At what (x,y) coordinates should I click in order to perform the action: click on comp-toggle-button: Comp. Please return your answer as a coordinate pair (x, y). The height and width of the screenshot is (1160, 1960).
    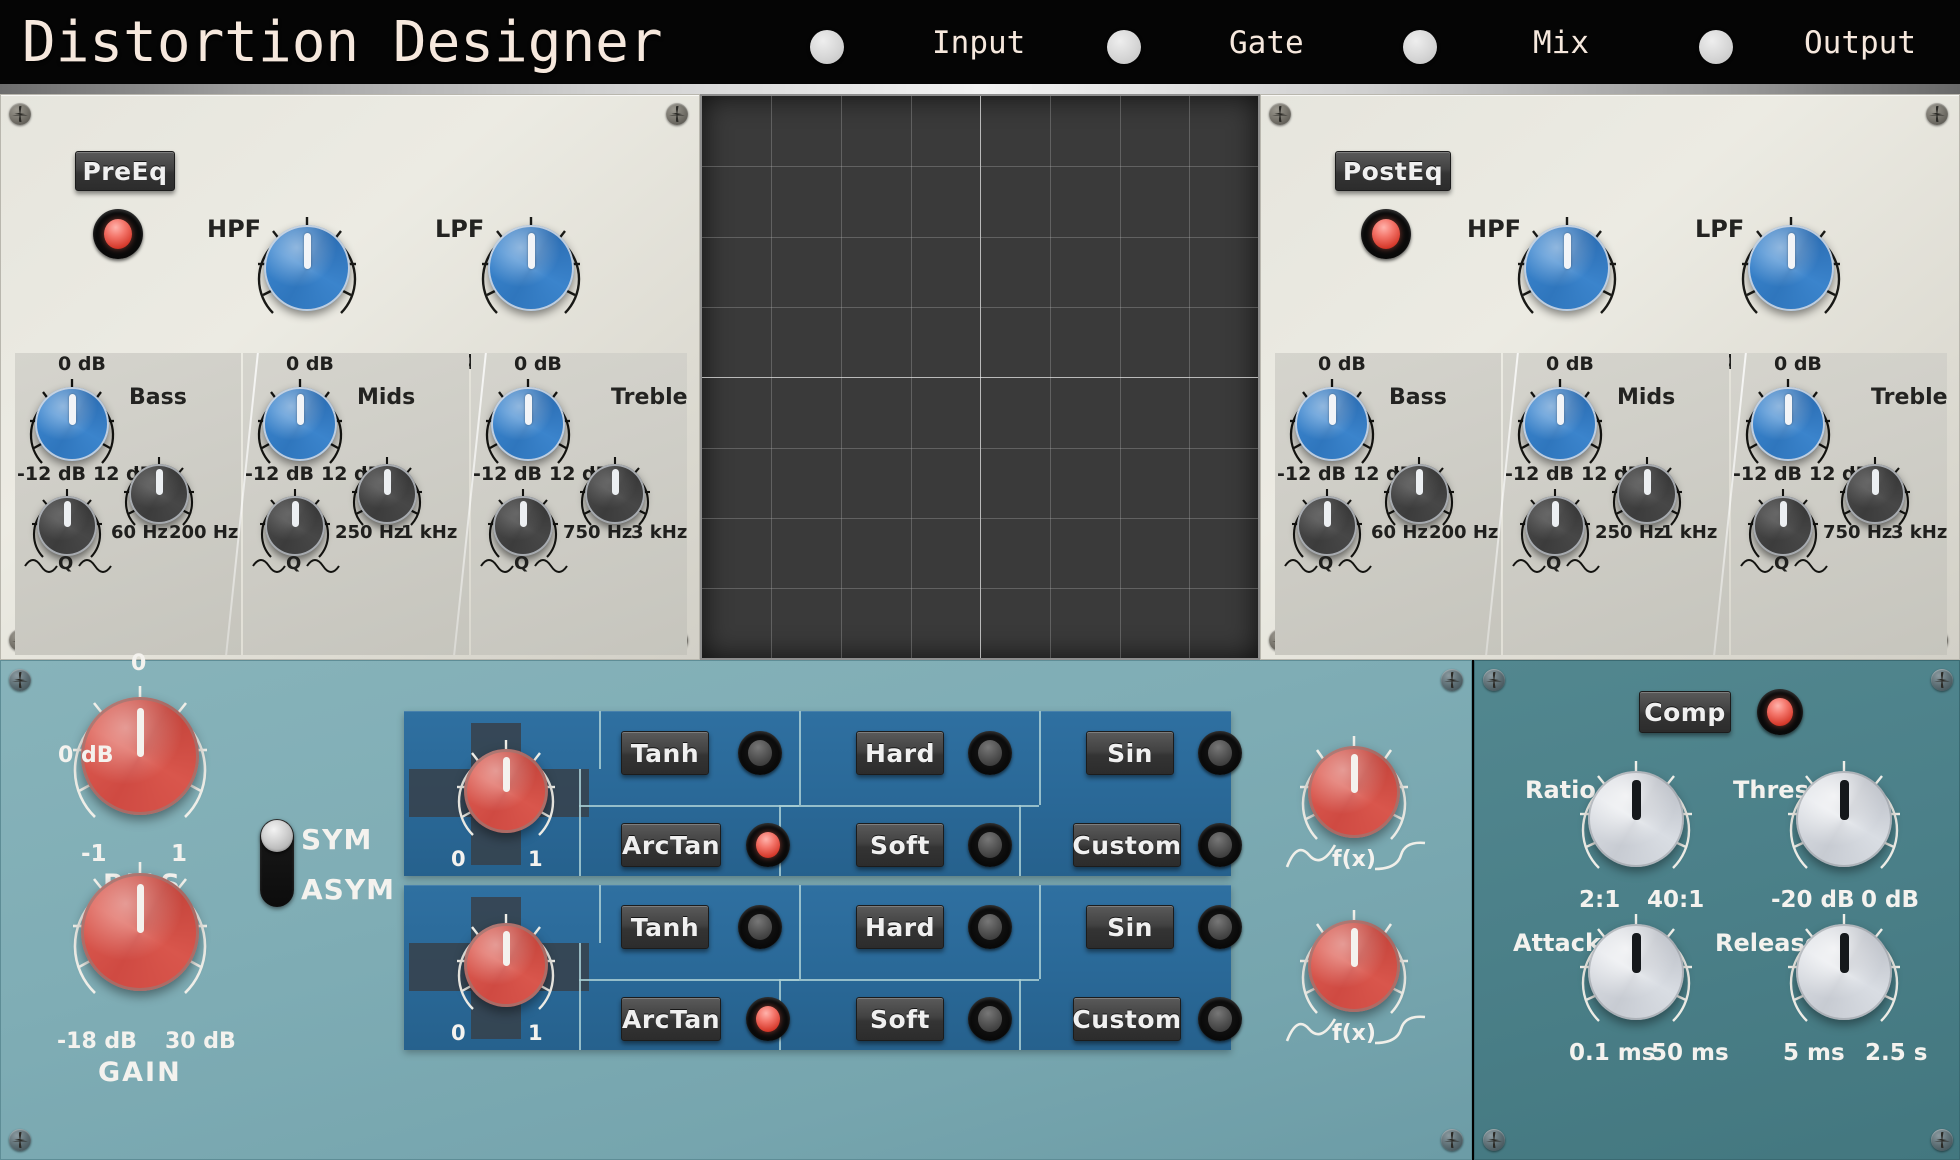
    Looking at the image, I should click on (1685, 712).